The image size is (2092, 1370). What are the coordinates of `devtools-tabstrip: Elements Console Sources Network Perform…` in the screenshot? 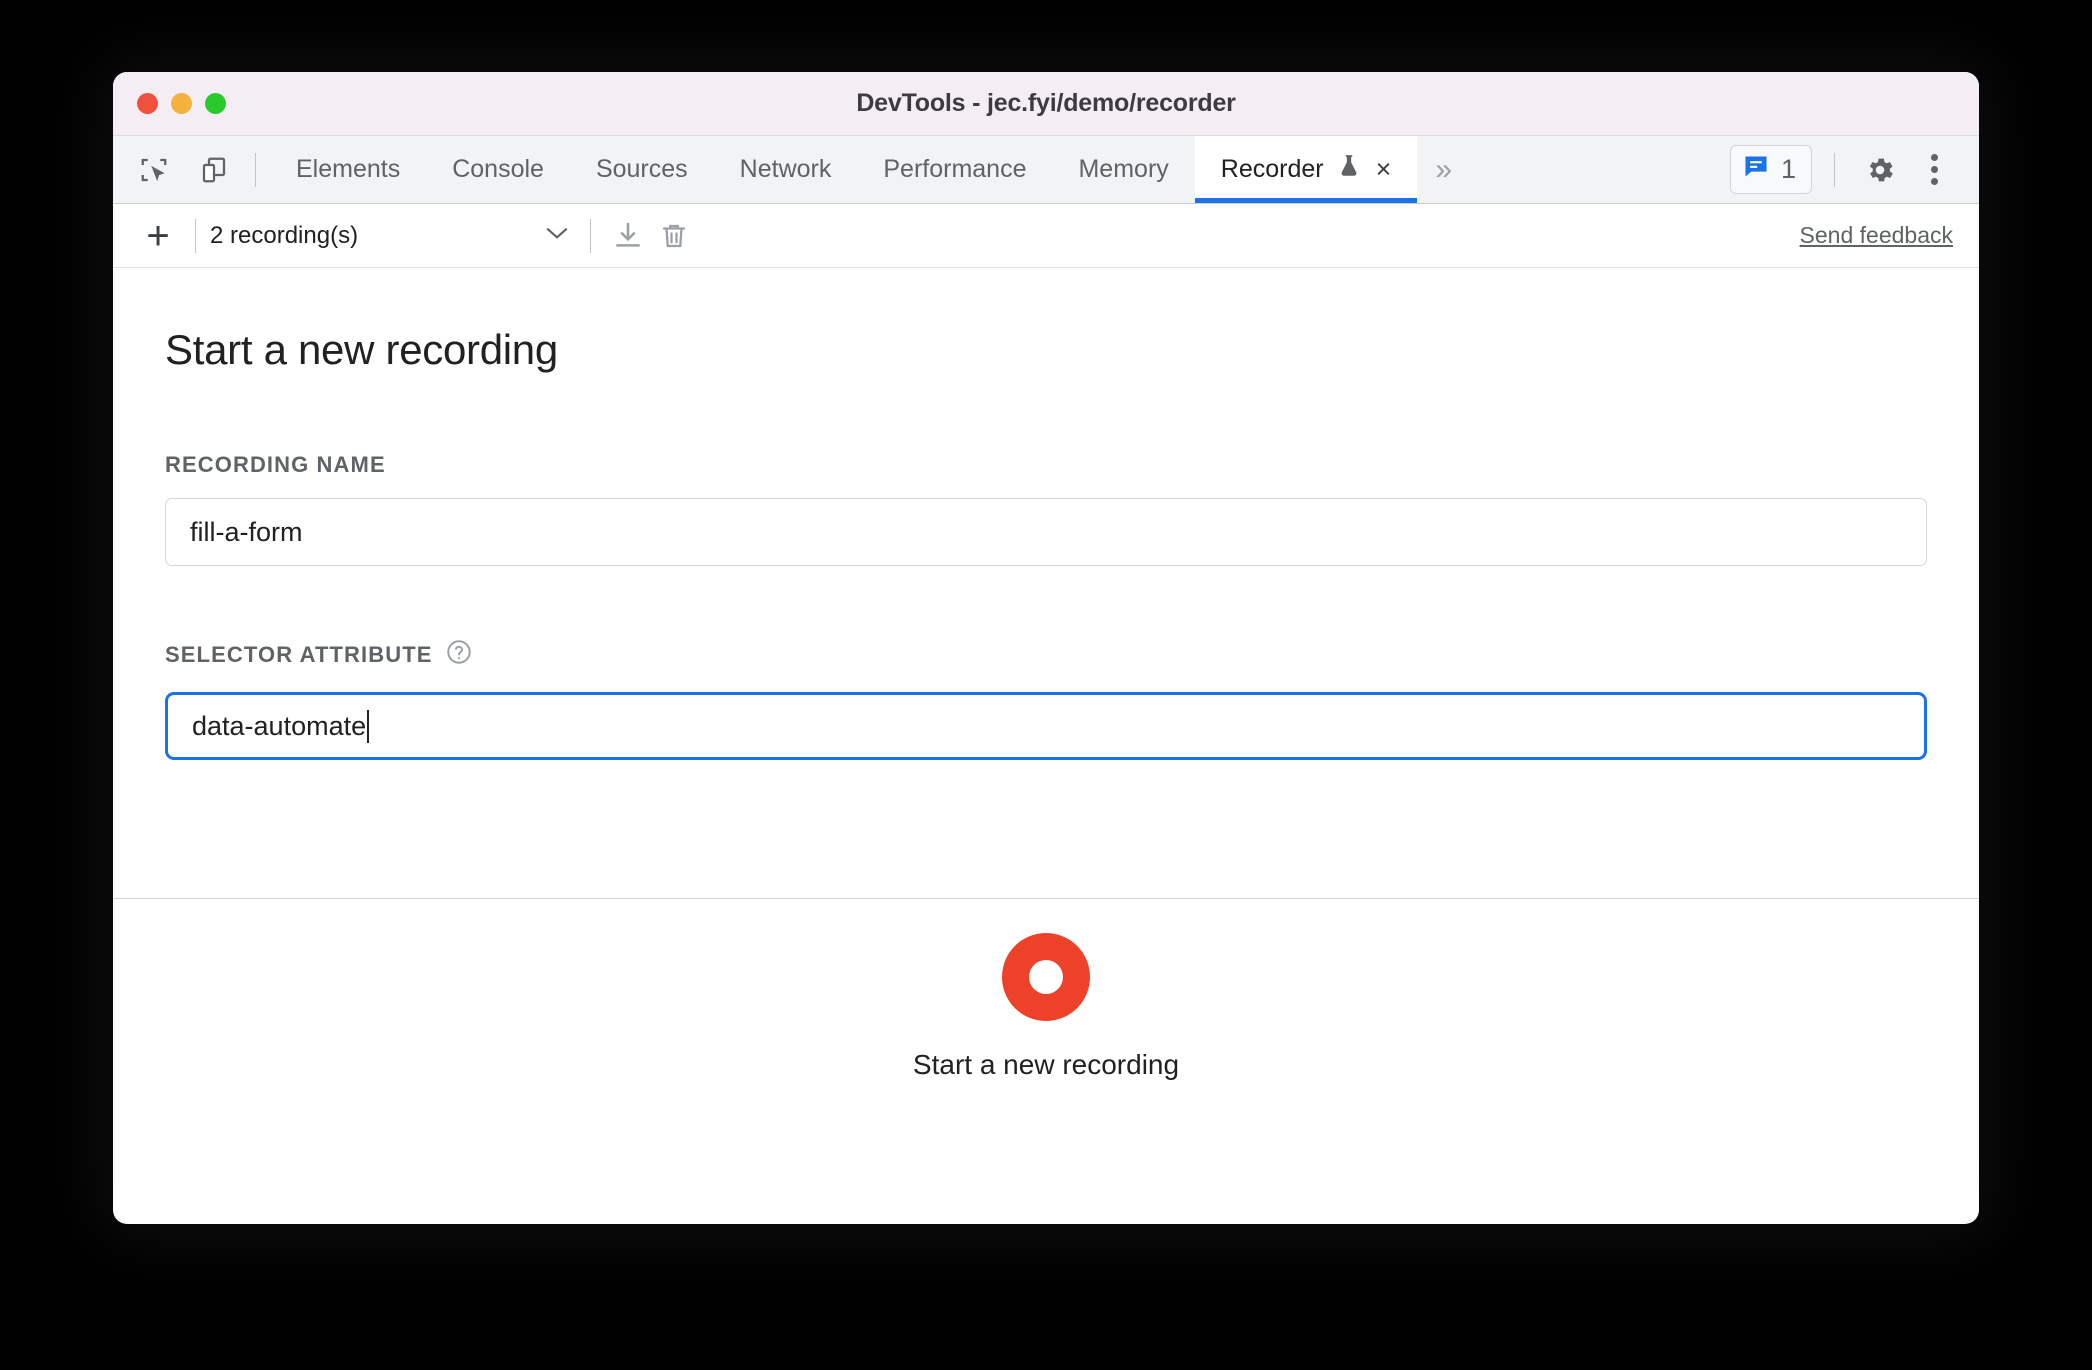 It's located at (1046, 170).